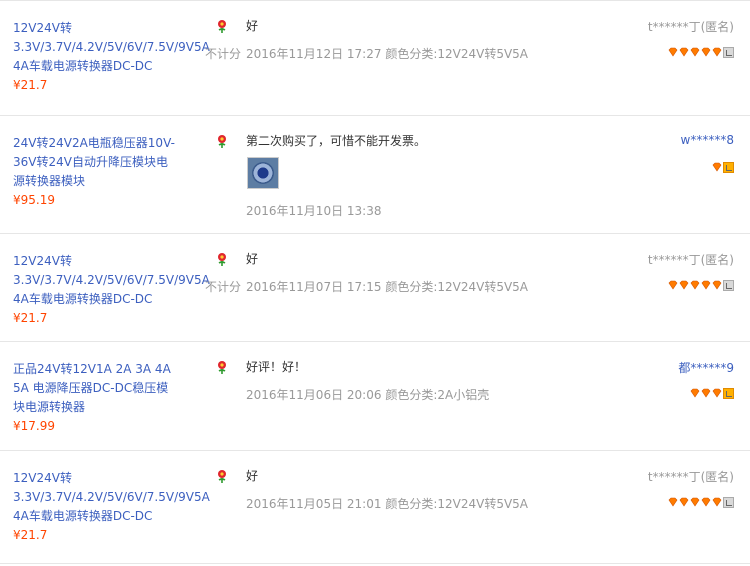 This screenshot has width=750, height=566. I want to click on review-comment: 第二次购买了，可惜不能开发票。, so click(336, 141).